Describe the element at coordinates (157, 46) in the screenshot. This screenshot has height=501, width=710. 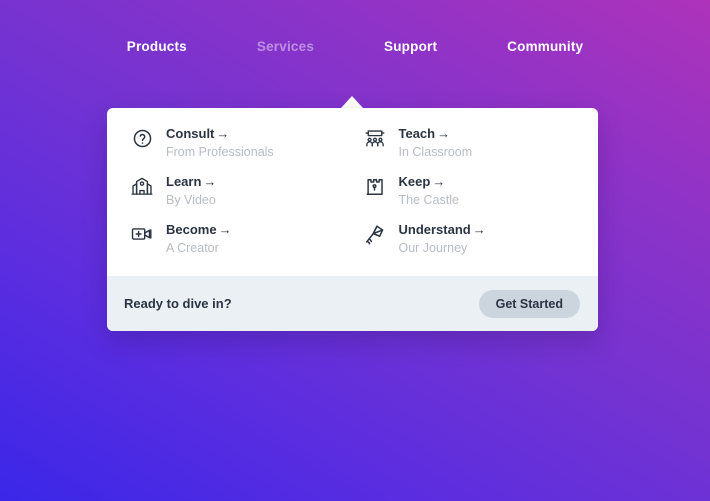
I see `nav-item-products: Products` at that location.